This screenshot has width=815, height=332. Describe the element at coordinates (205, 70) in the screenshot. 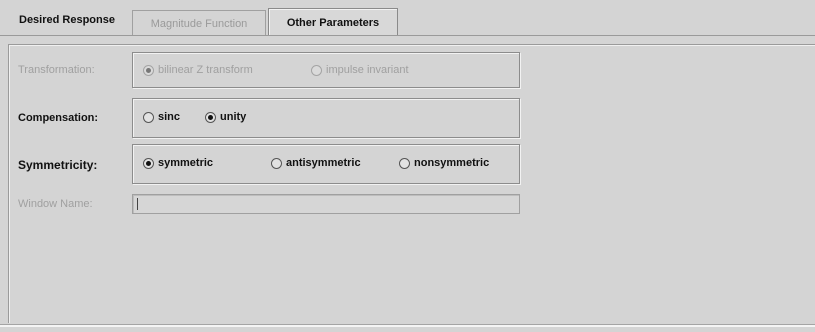

I see `transformation-option-bilinear-label: bilinear Z transform` at that location.